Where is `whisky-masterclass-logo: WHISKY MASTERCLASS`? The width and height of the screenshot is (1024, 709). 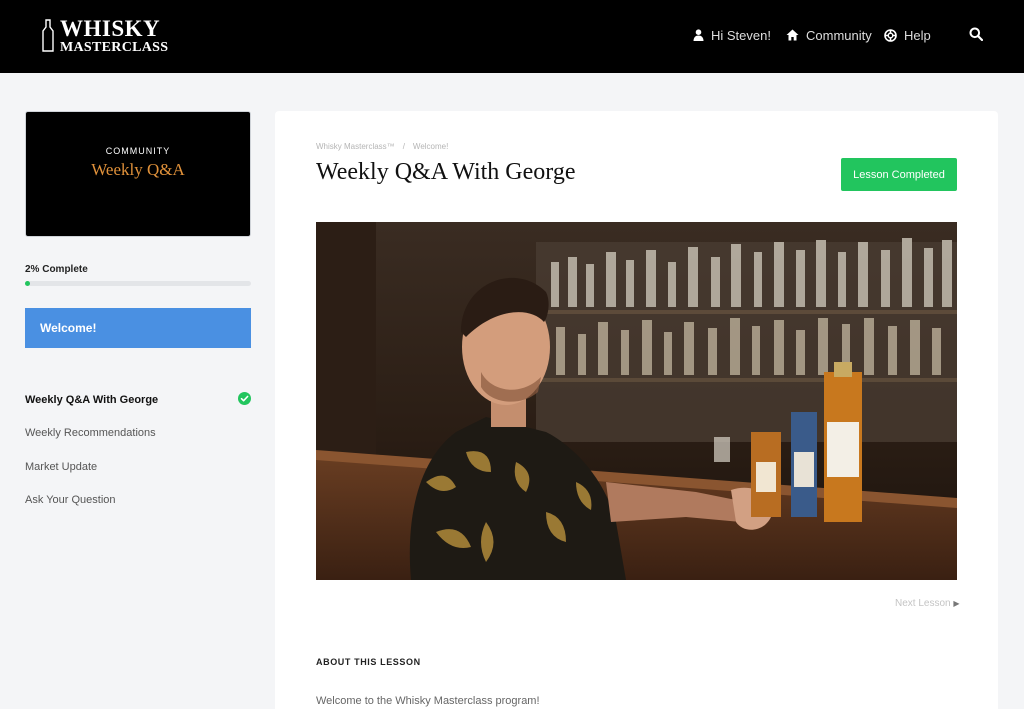
whisky-masterclass-logo: WHISKY MASTERCLASS is located at coordinates (104, 36).